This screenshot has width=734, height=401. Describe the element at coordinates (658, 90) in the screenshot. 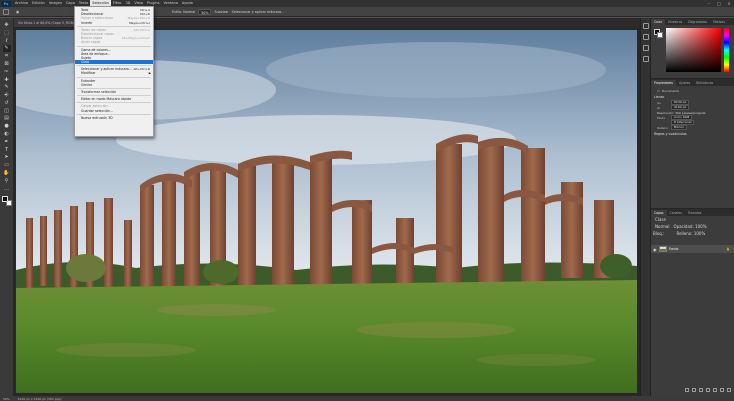

I see `document-icon: ▭` at that location.